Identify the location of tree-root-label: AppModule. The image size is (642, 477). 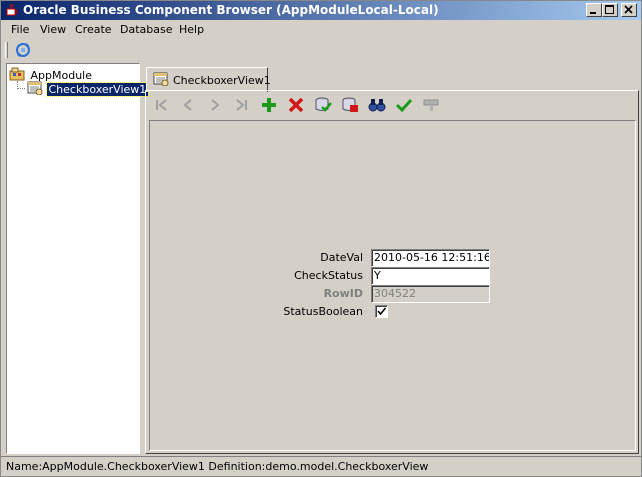
(61, 75).